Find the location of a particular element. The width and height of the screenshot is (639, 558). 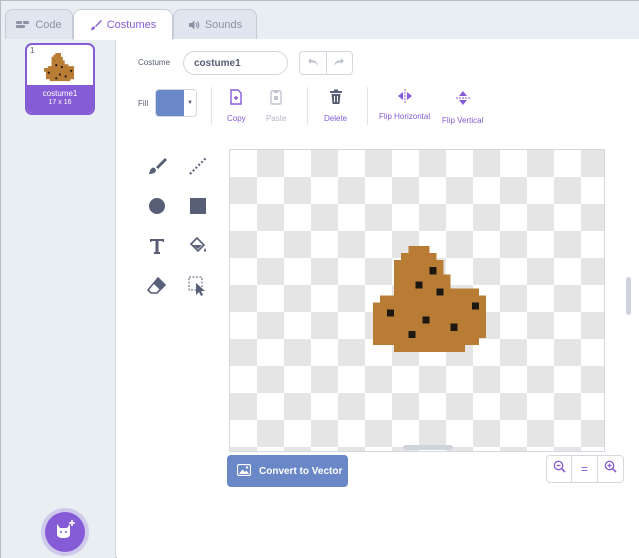

line-tool is located at coordinates (198, 168).